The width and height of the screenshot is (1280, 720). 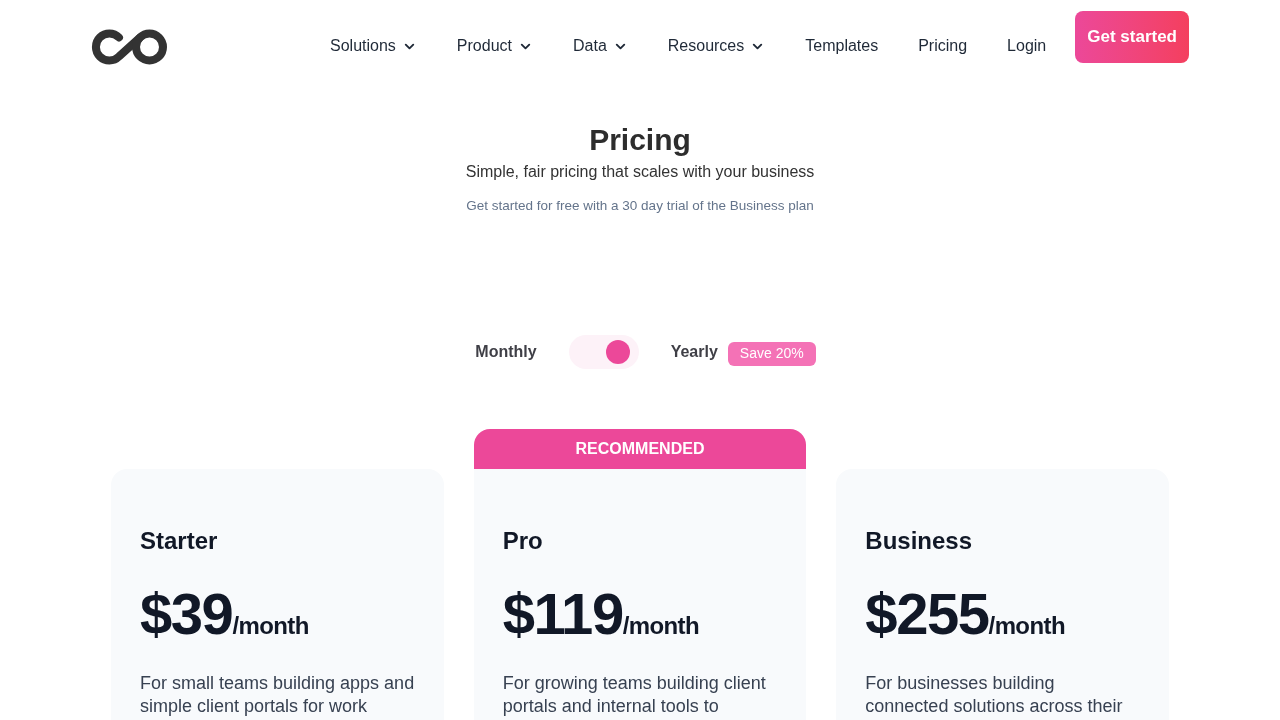 I want to click on page-subtitle: Simple, fair pricing that scales with your business, so click(x=640, y=172).